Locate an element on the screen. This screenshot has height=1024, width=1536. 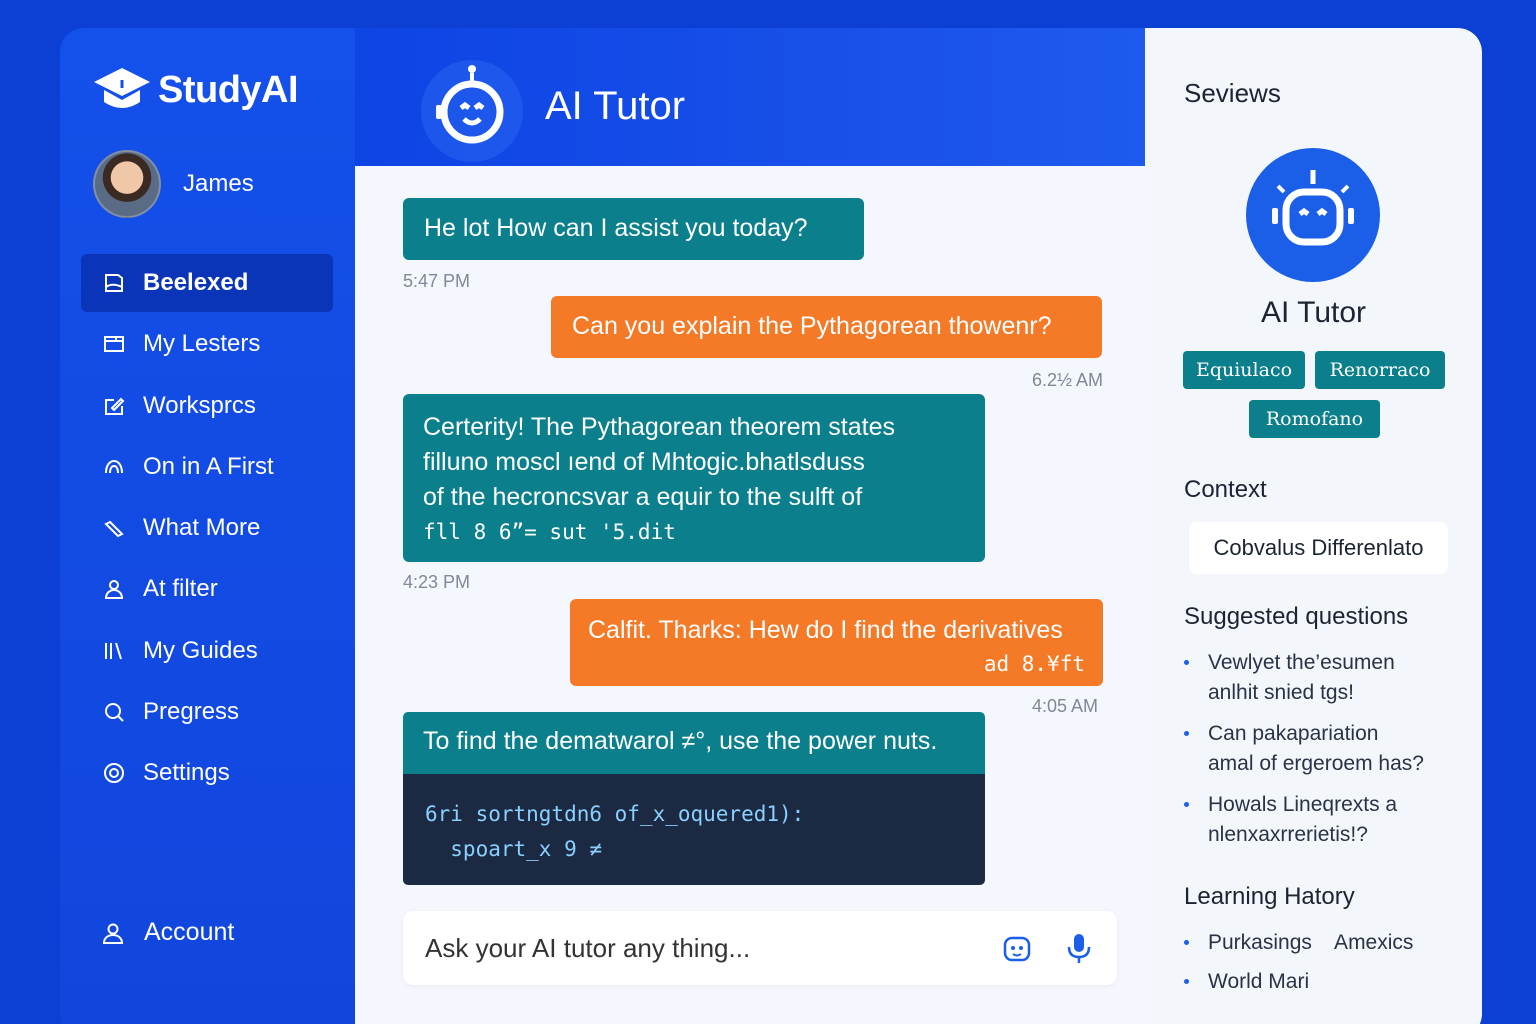
message-time: 5:47 PM is located at coordinates (437, 281).